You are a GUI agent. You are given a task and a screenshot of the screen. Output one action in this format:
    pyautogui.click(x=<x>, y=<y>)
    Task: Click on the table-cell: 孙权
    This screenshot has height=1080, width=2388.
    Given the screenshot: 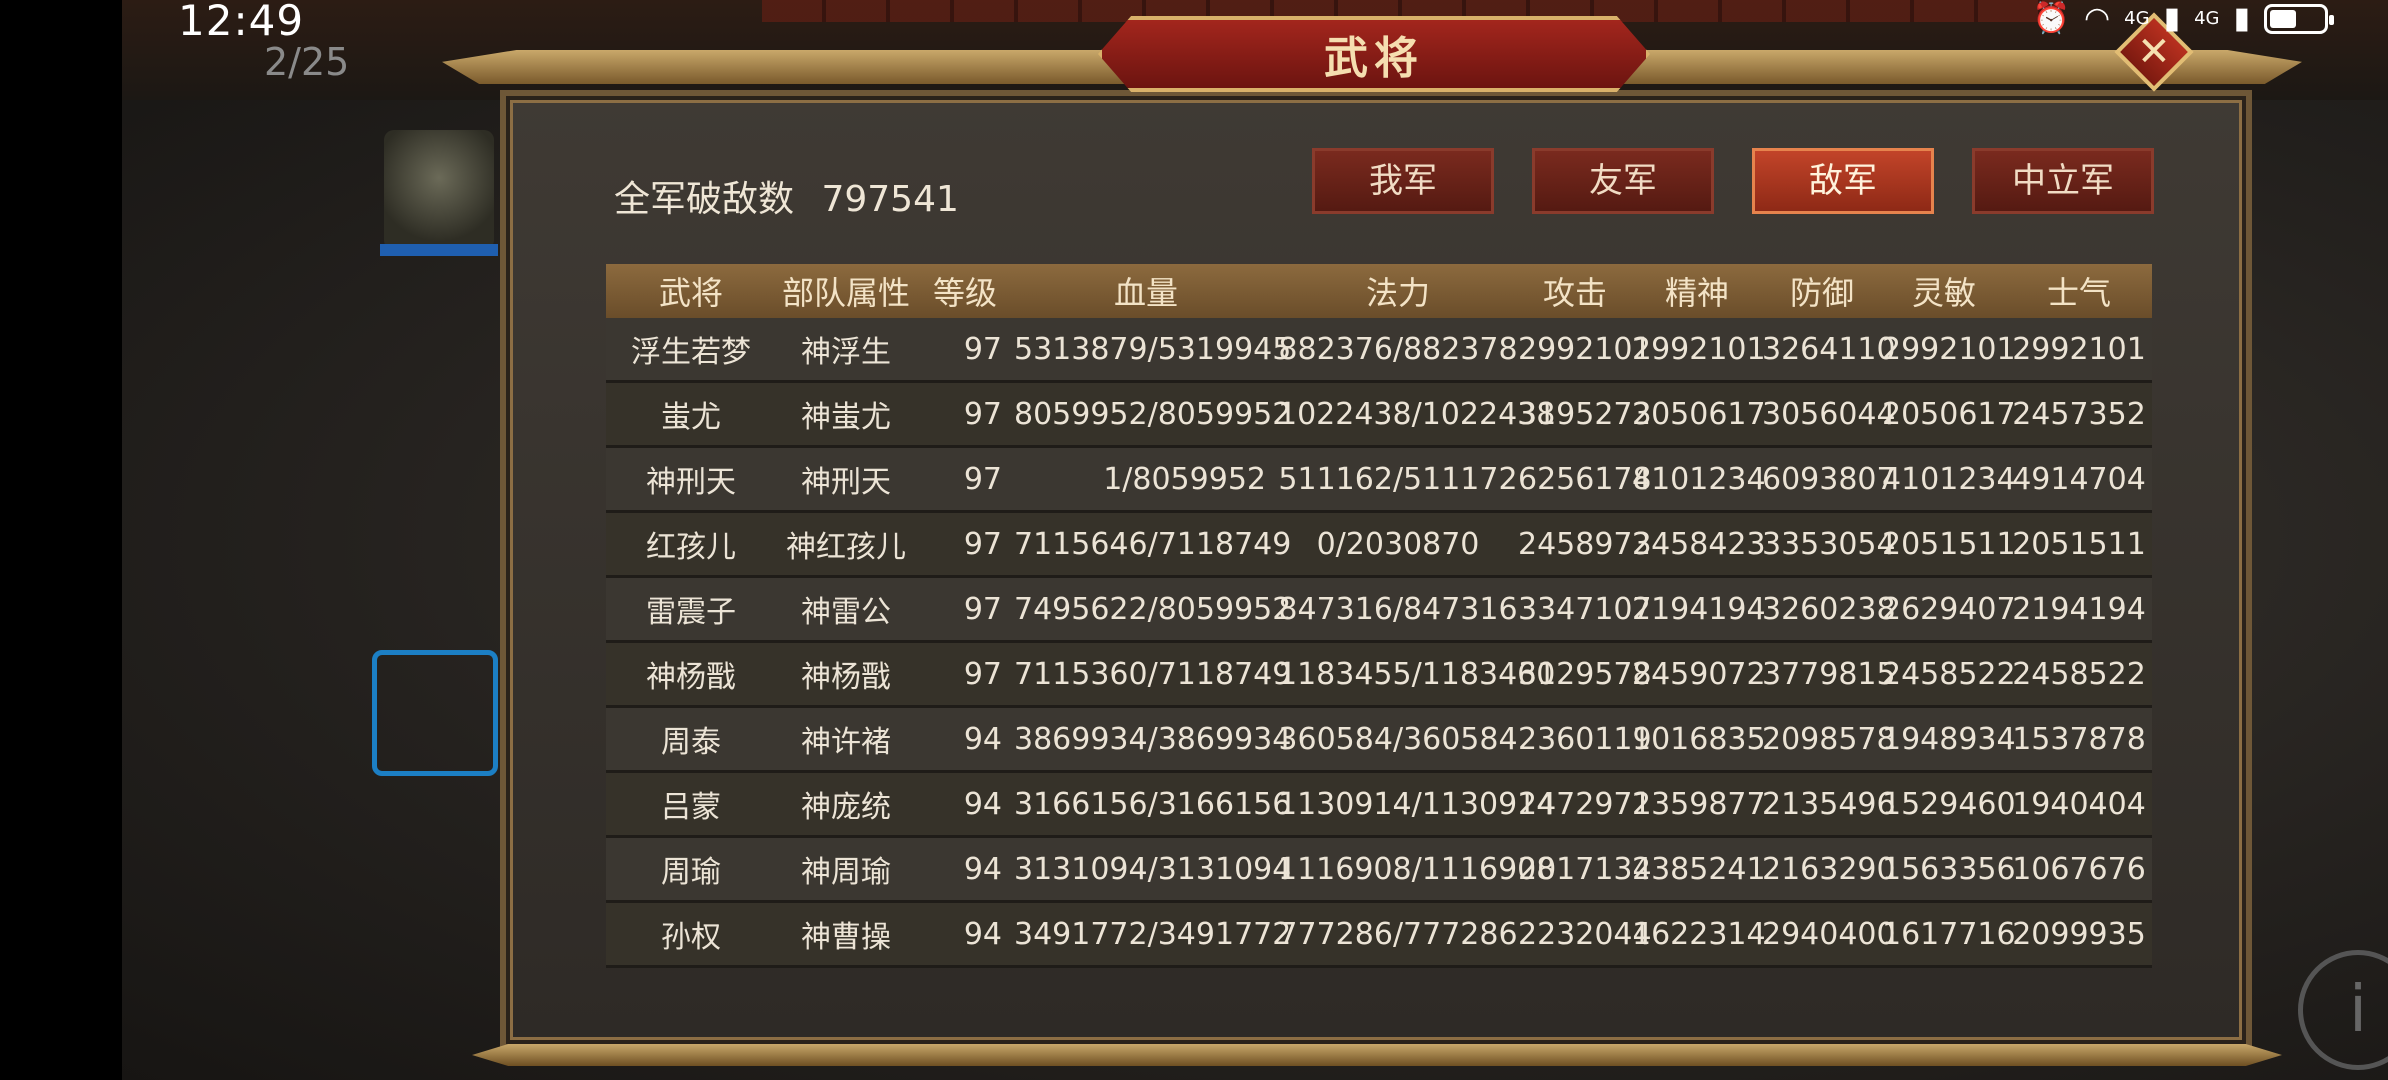 What is the action you would take?
    pyautogui.click(x=691, y=934)
    